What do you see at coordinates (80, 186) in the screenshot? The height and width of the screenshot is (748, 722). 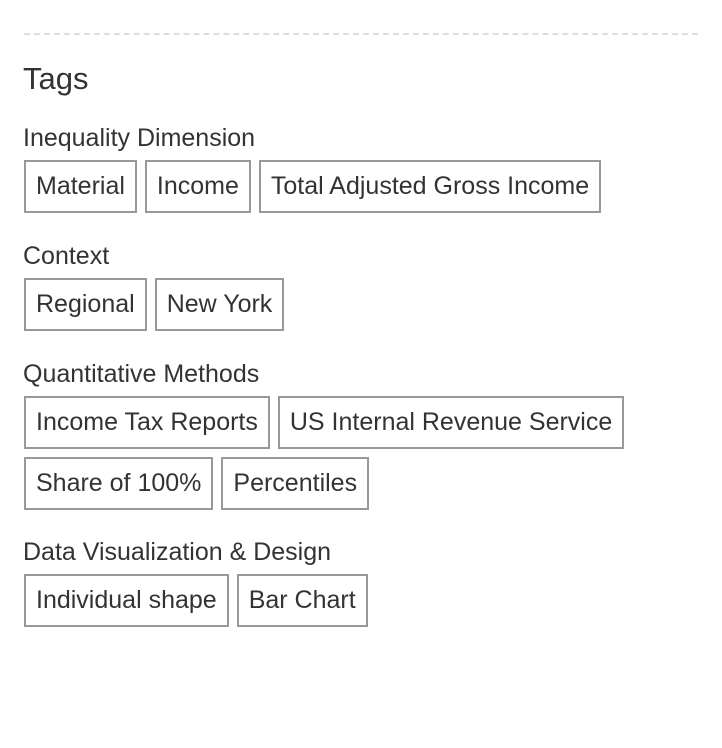 I see `tag-material: Material` at bounding box center [80, 186].